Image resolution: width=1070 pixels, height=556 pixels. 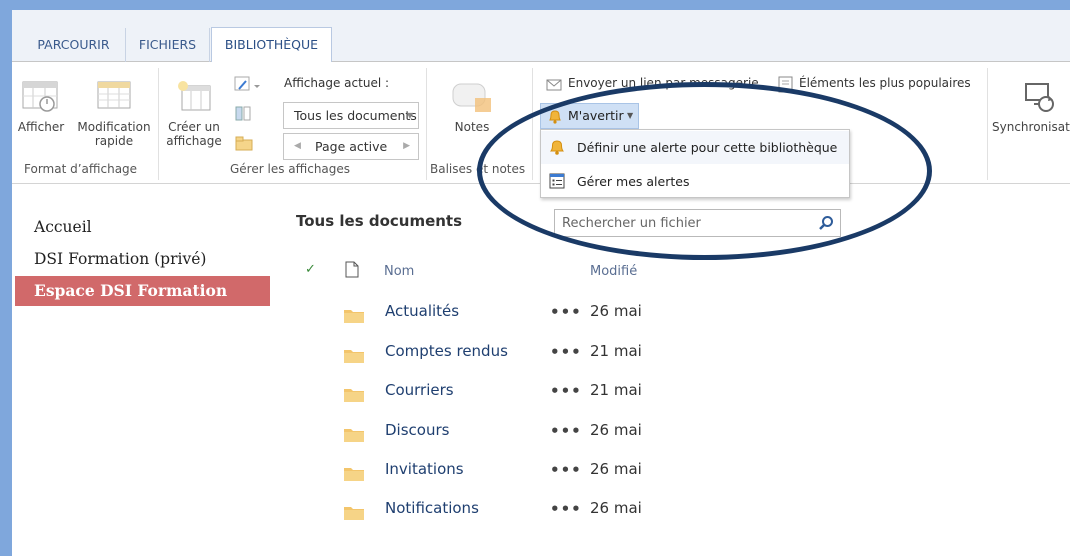 I want to click on alert-list-icon, so click(x=557, y=181).